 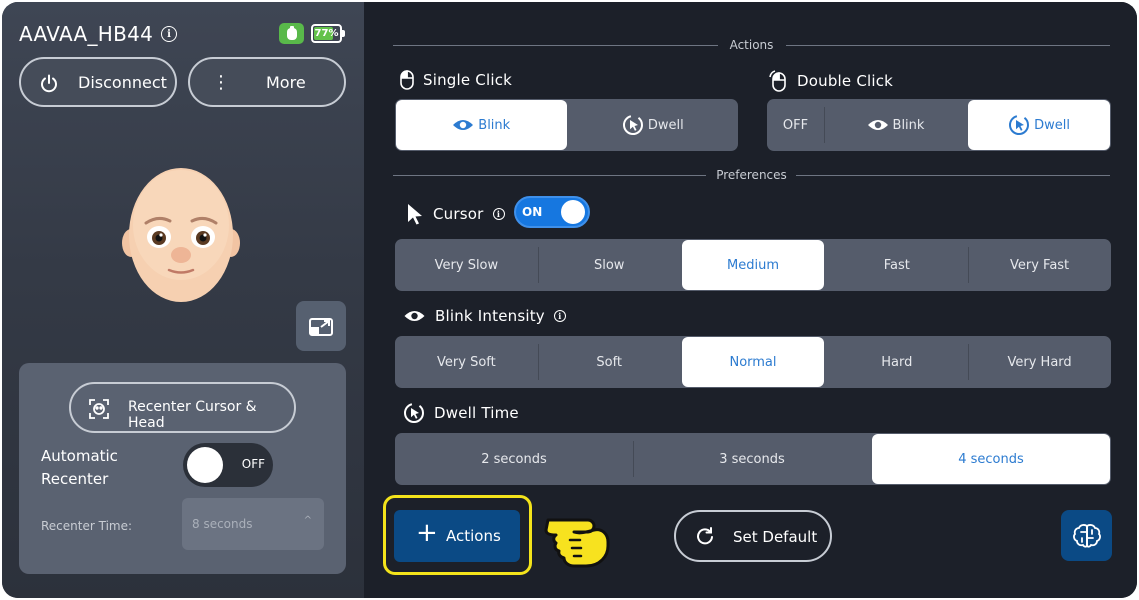 I want to click on disconnect-label: Disconnect, so click(x=122, y=82).